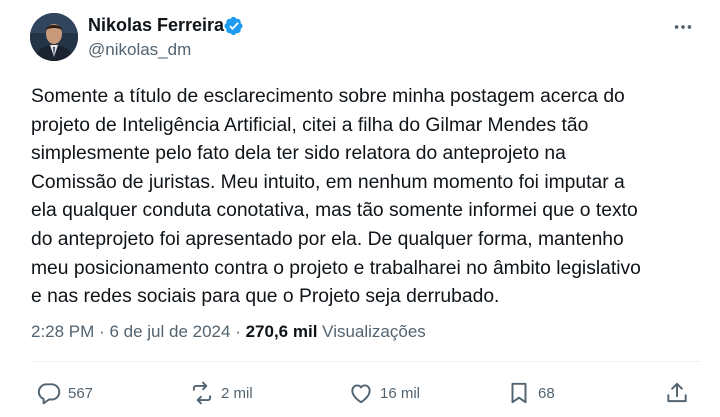 The image size is (720, 417). What do you see at coordinates (202, 393) in the screenshot?
I see `repost-icon` at bounding box center [202, 393].